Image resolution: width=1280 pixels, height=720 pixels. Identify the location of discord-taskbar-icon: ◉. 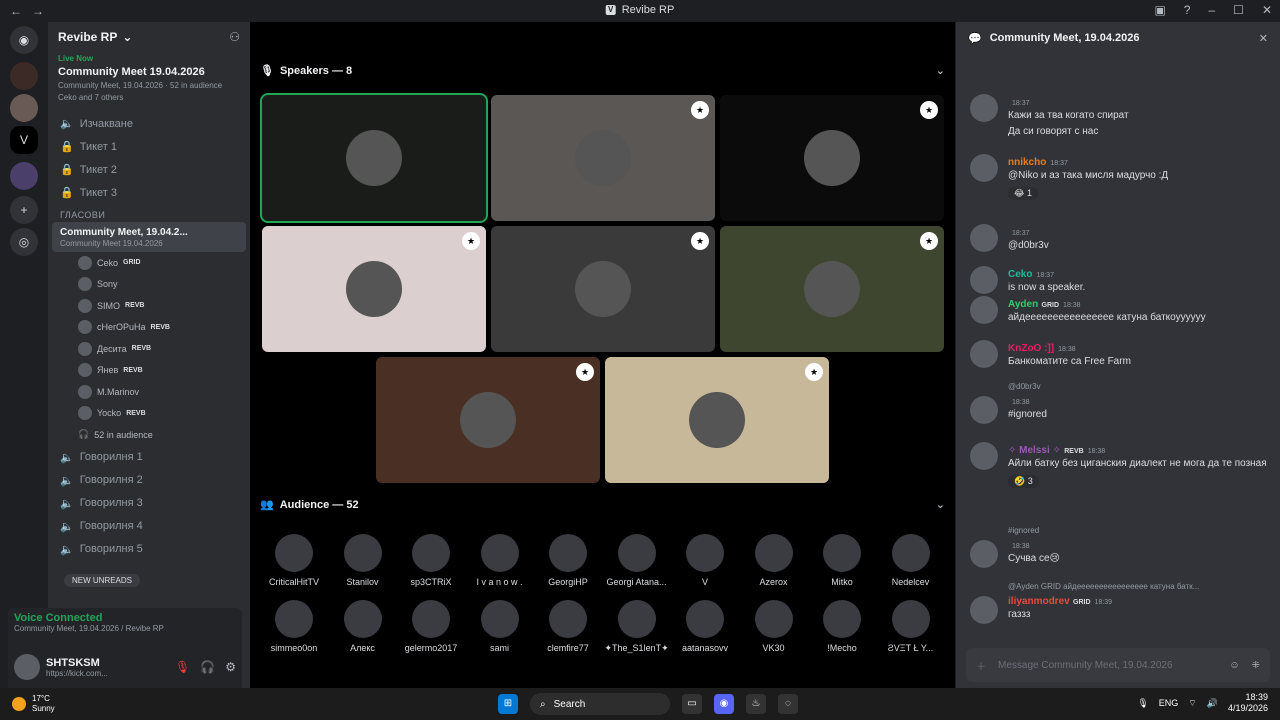
(724, 704).